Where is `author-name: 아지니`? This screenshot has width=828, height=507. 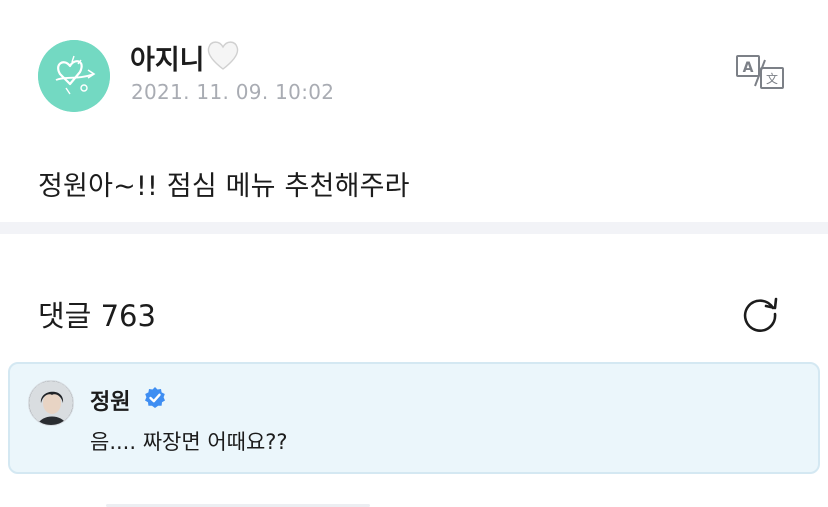
author-name: 아지니 is located at coordinates (167, 57).